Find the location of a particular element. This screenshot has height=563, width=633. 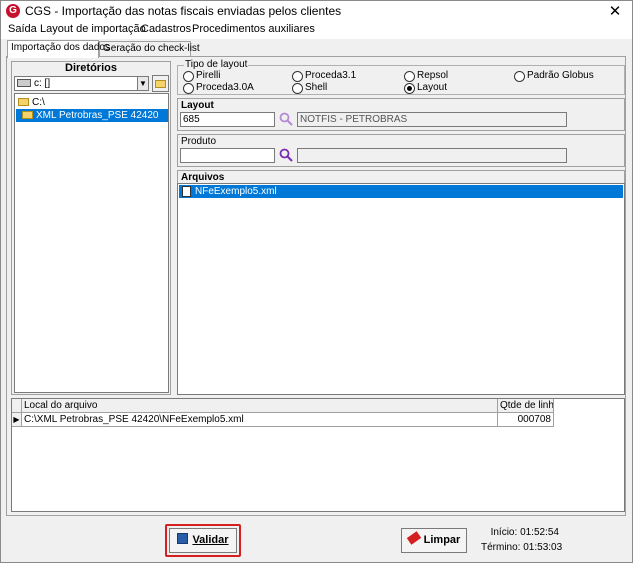

layout-title: Layout is located at coordinates (197, 105).